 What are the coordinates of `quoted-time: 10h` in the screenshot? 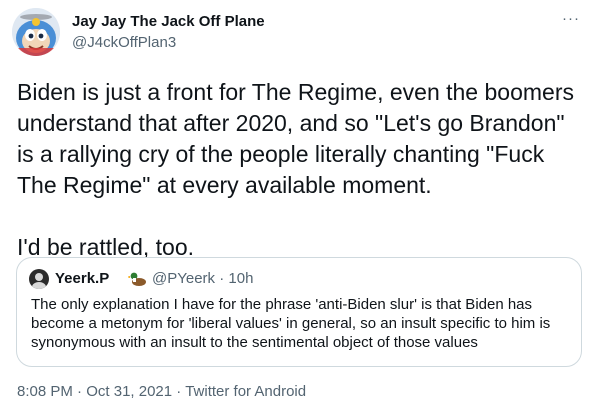 It's located at (240, 278).